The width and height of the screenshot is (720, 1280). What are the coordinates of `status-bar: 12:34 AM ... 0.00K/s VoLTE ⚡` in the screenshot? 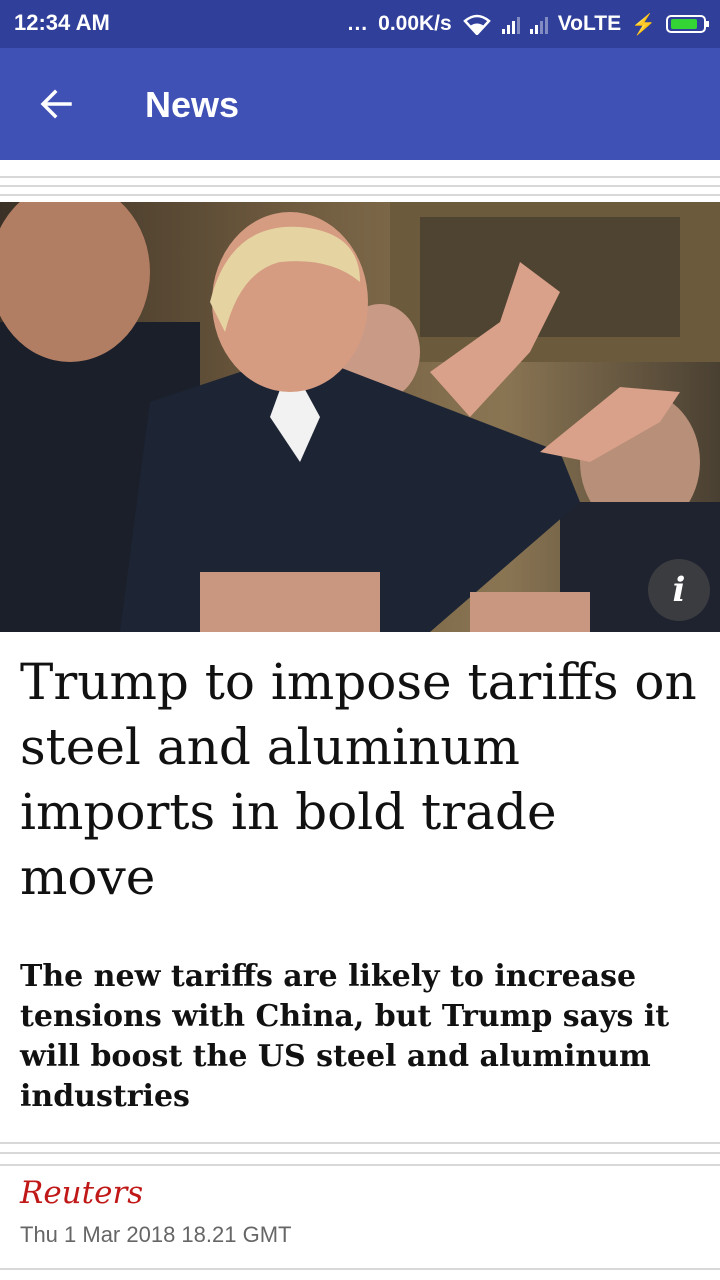 It's located at (360, 24).